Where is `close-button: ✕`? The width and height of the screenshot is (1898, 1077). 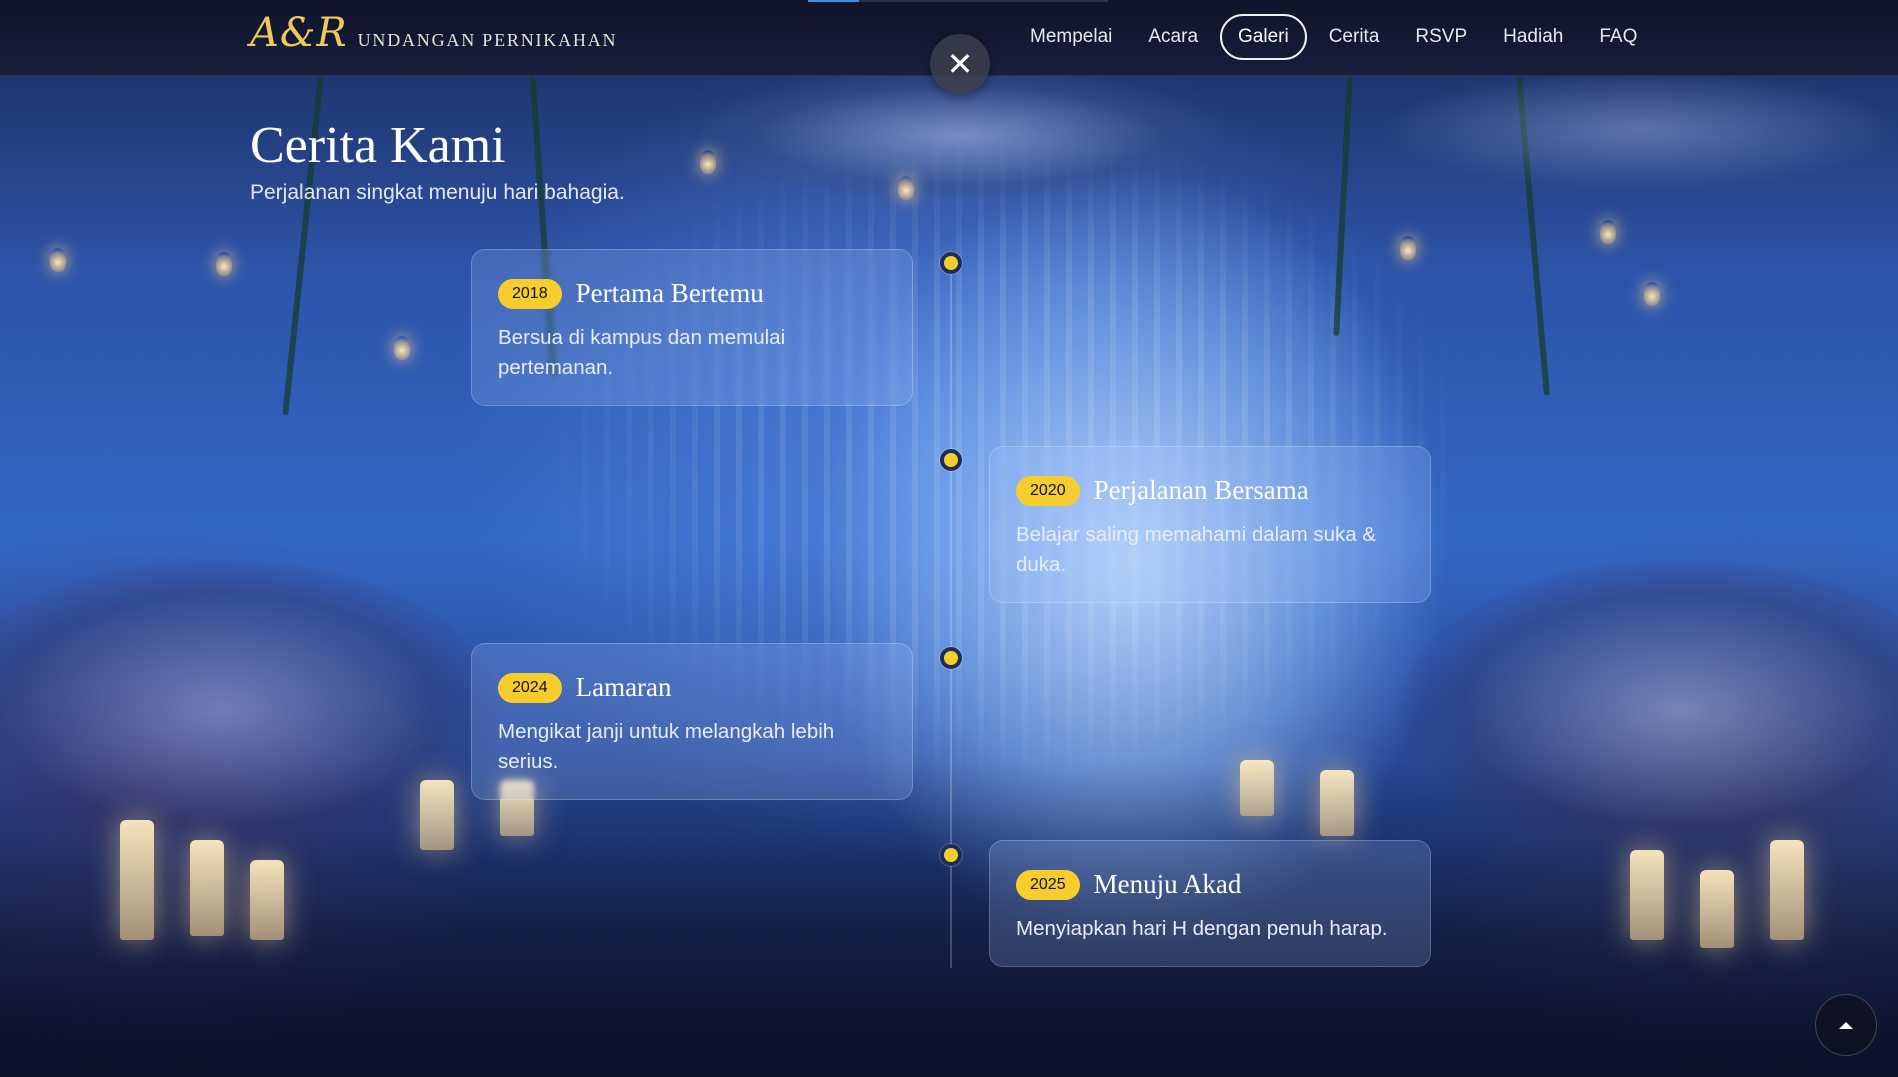 close-button: ✕ is located at coordinates (960, 64).